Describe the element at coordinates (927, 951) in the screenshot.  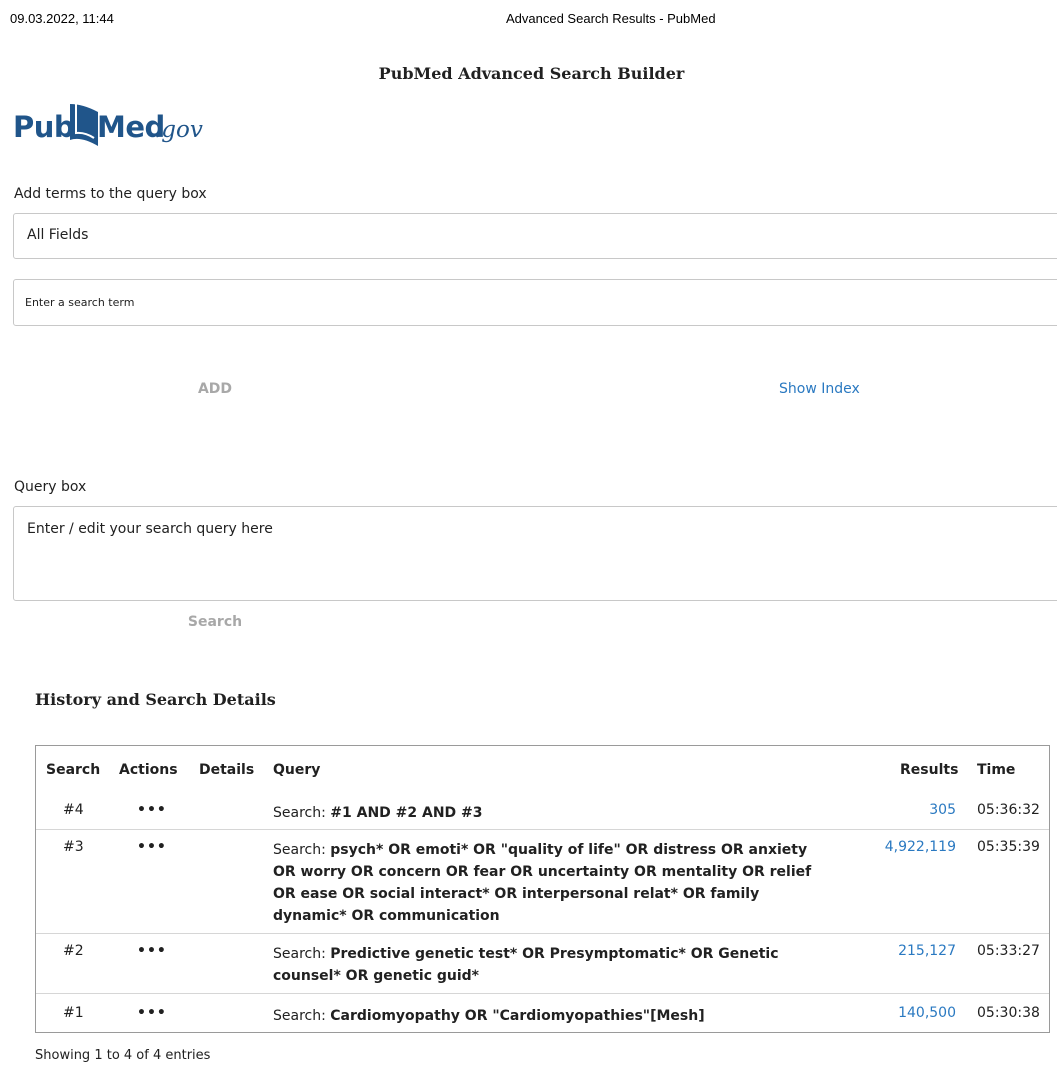
I see `results-link: 215,127` at that location.